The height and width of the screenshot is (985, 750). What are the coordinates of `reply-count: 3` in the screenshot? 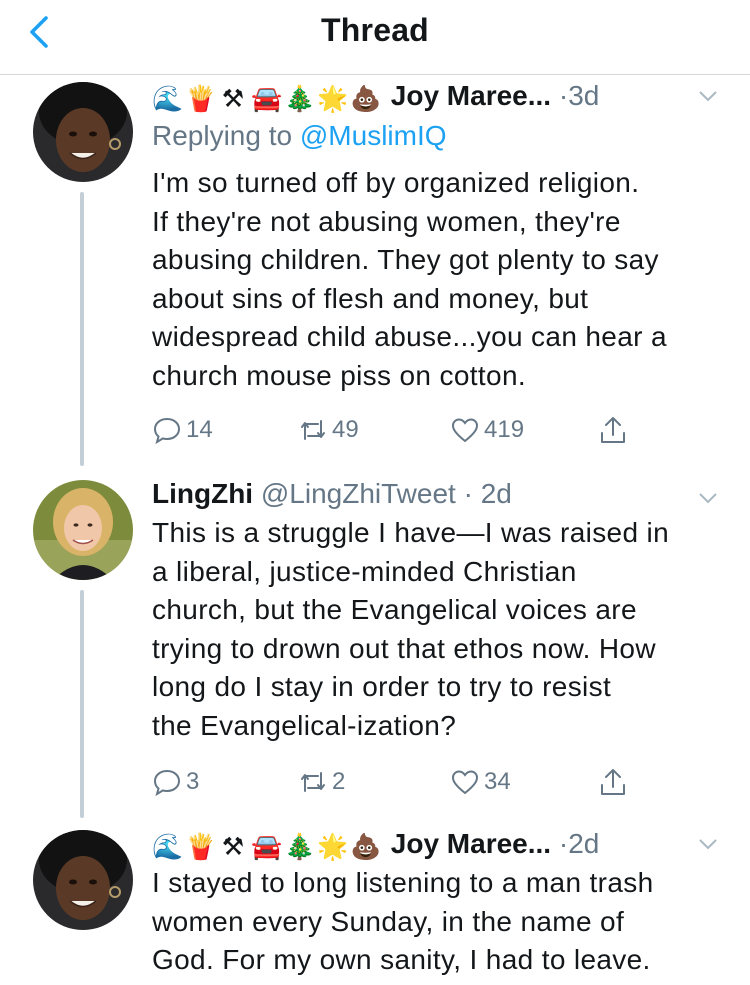 It's located at (193, 781).